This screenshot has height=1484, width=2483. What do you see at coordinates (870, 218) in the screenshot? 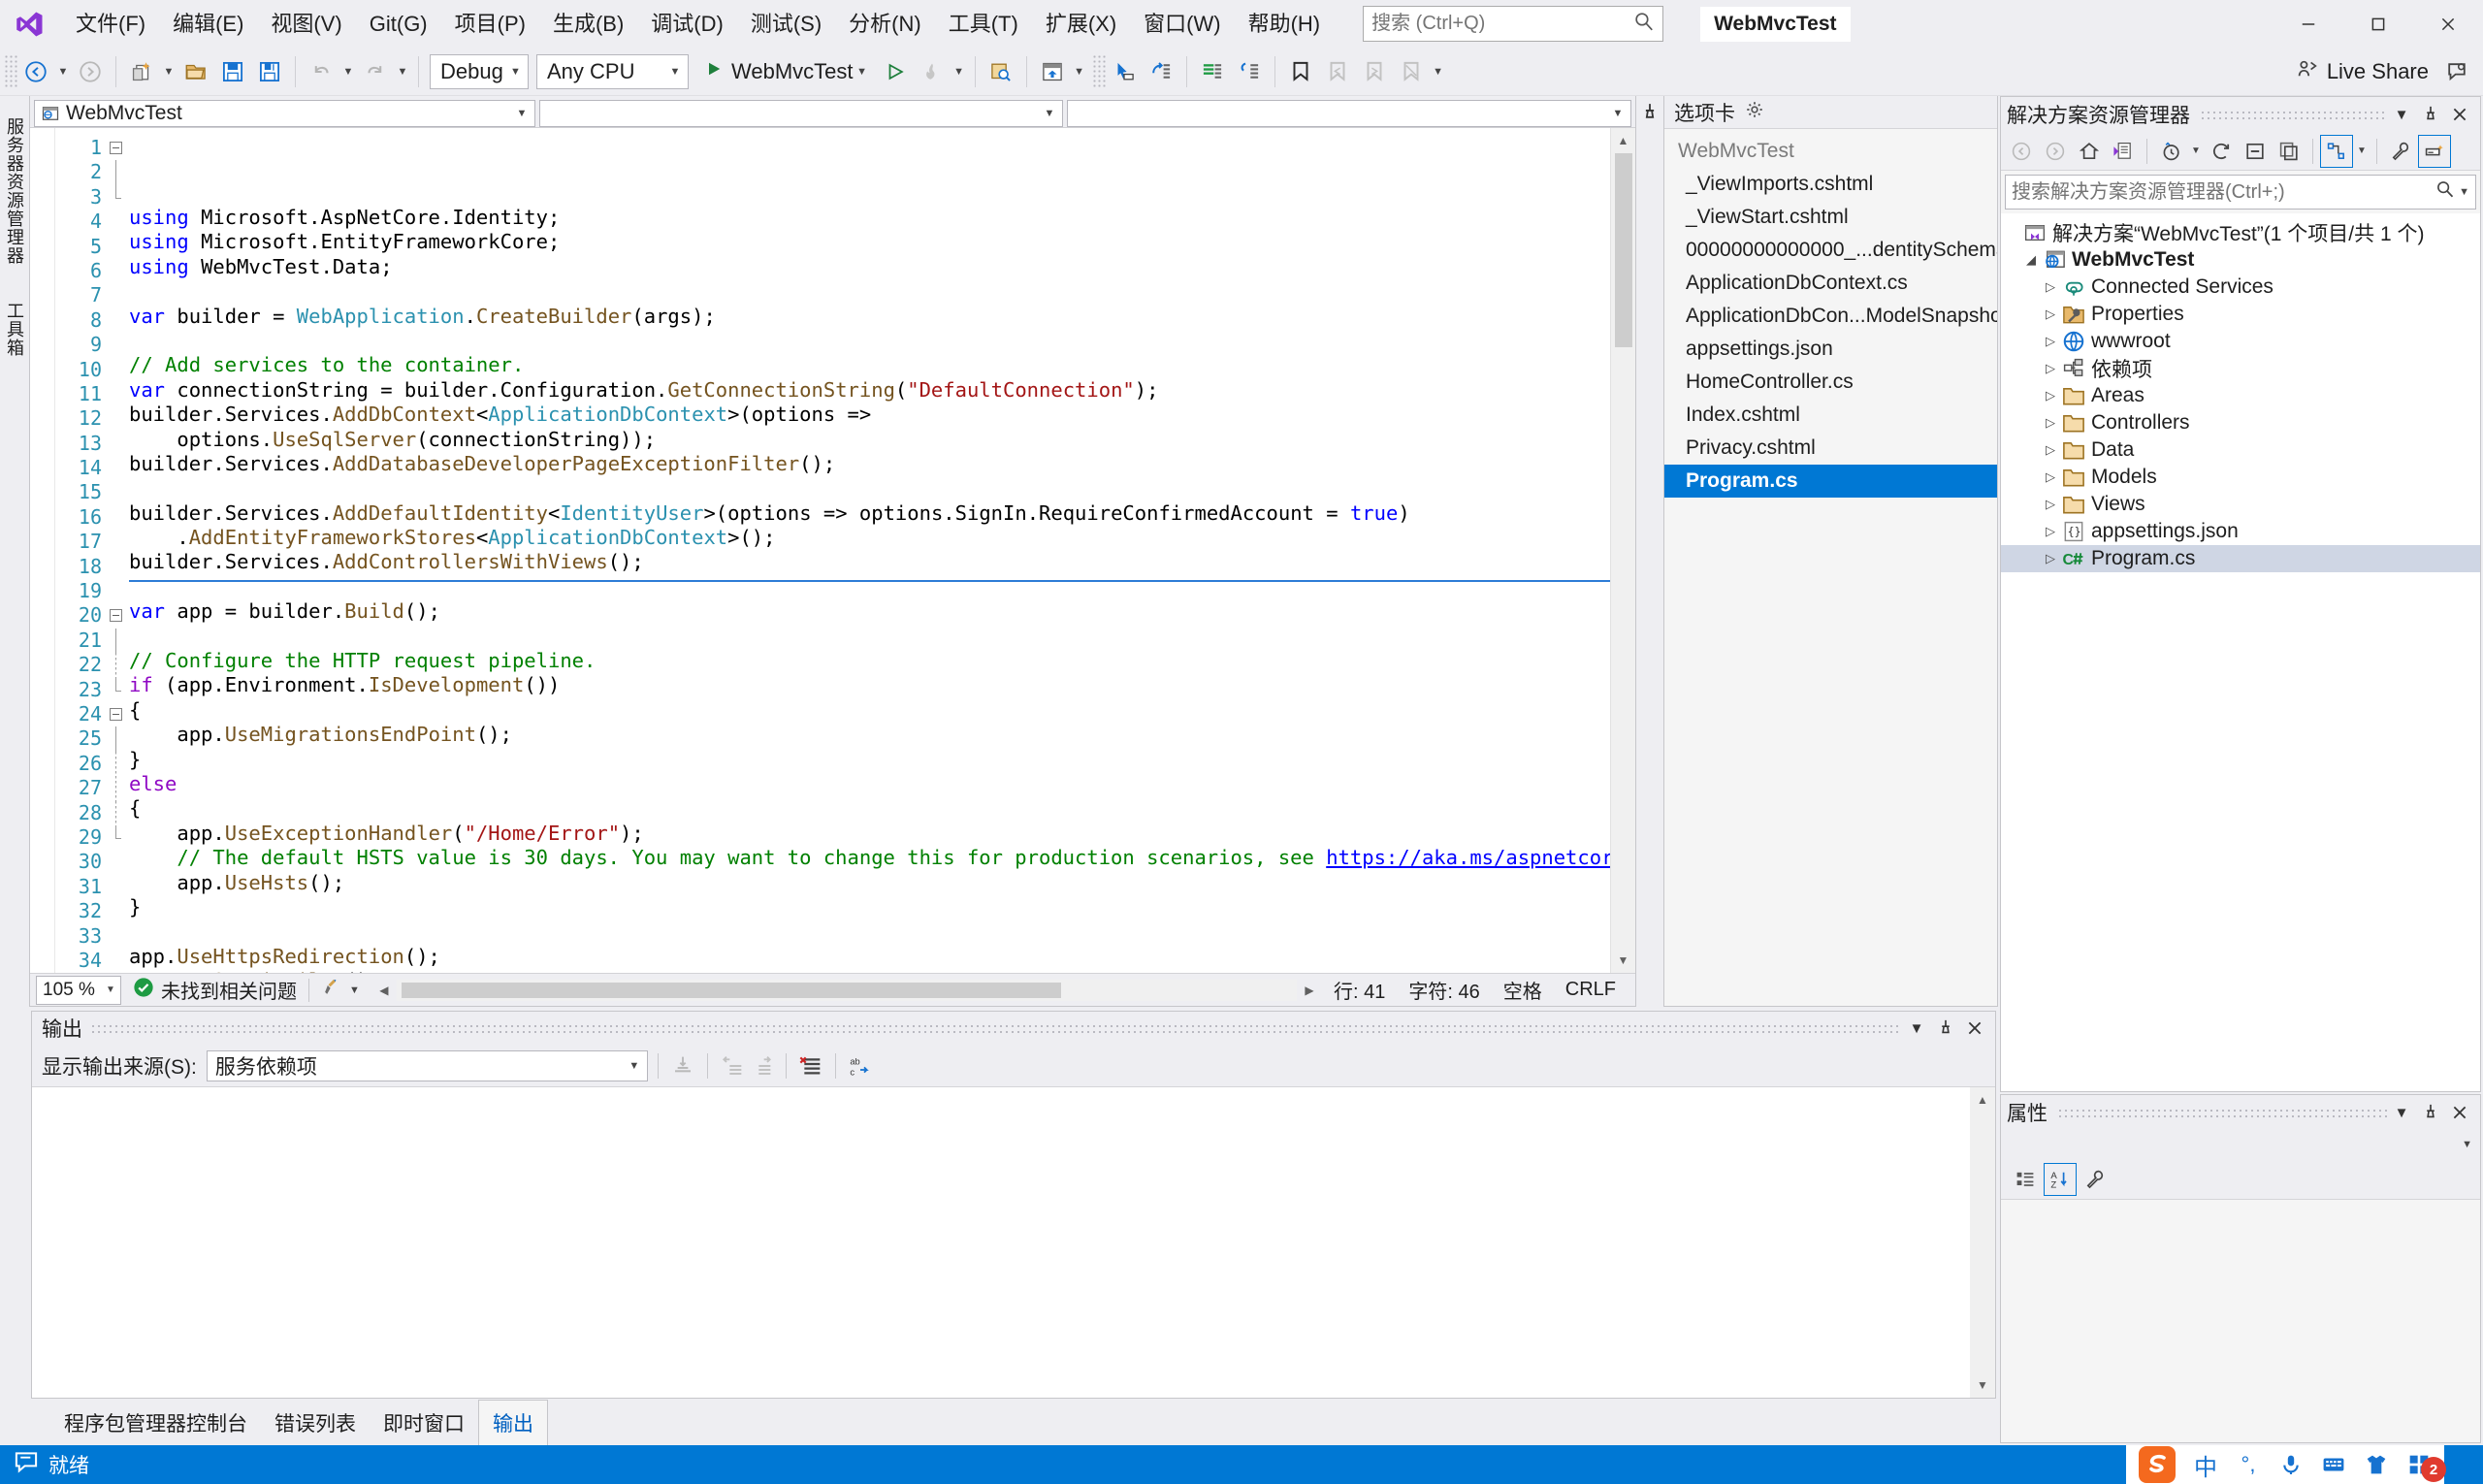
I see `code-line: using Microsoft.AspNetCore.Identity;` at bounding box center [870, 218].